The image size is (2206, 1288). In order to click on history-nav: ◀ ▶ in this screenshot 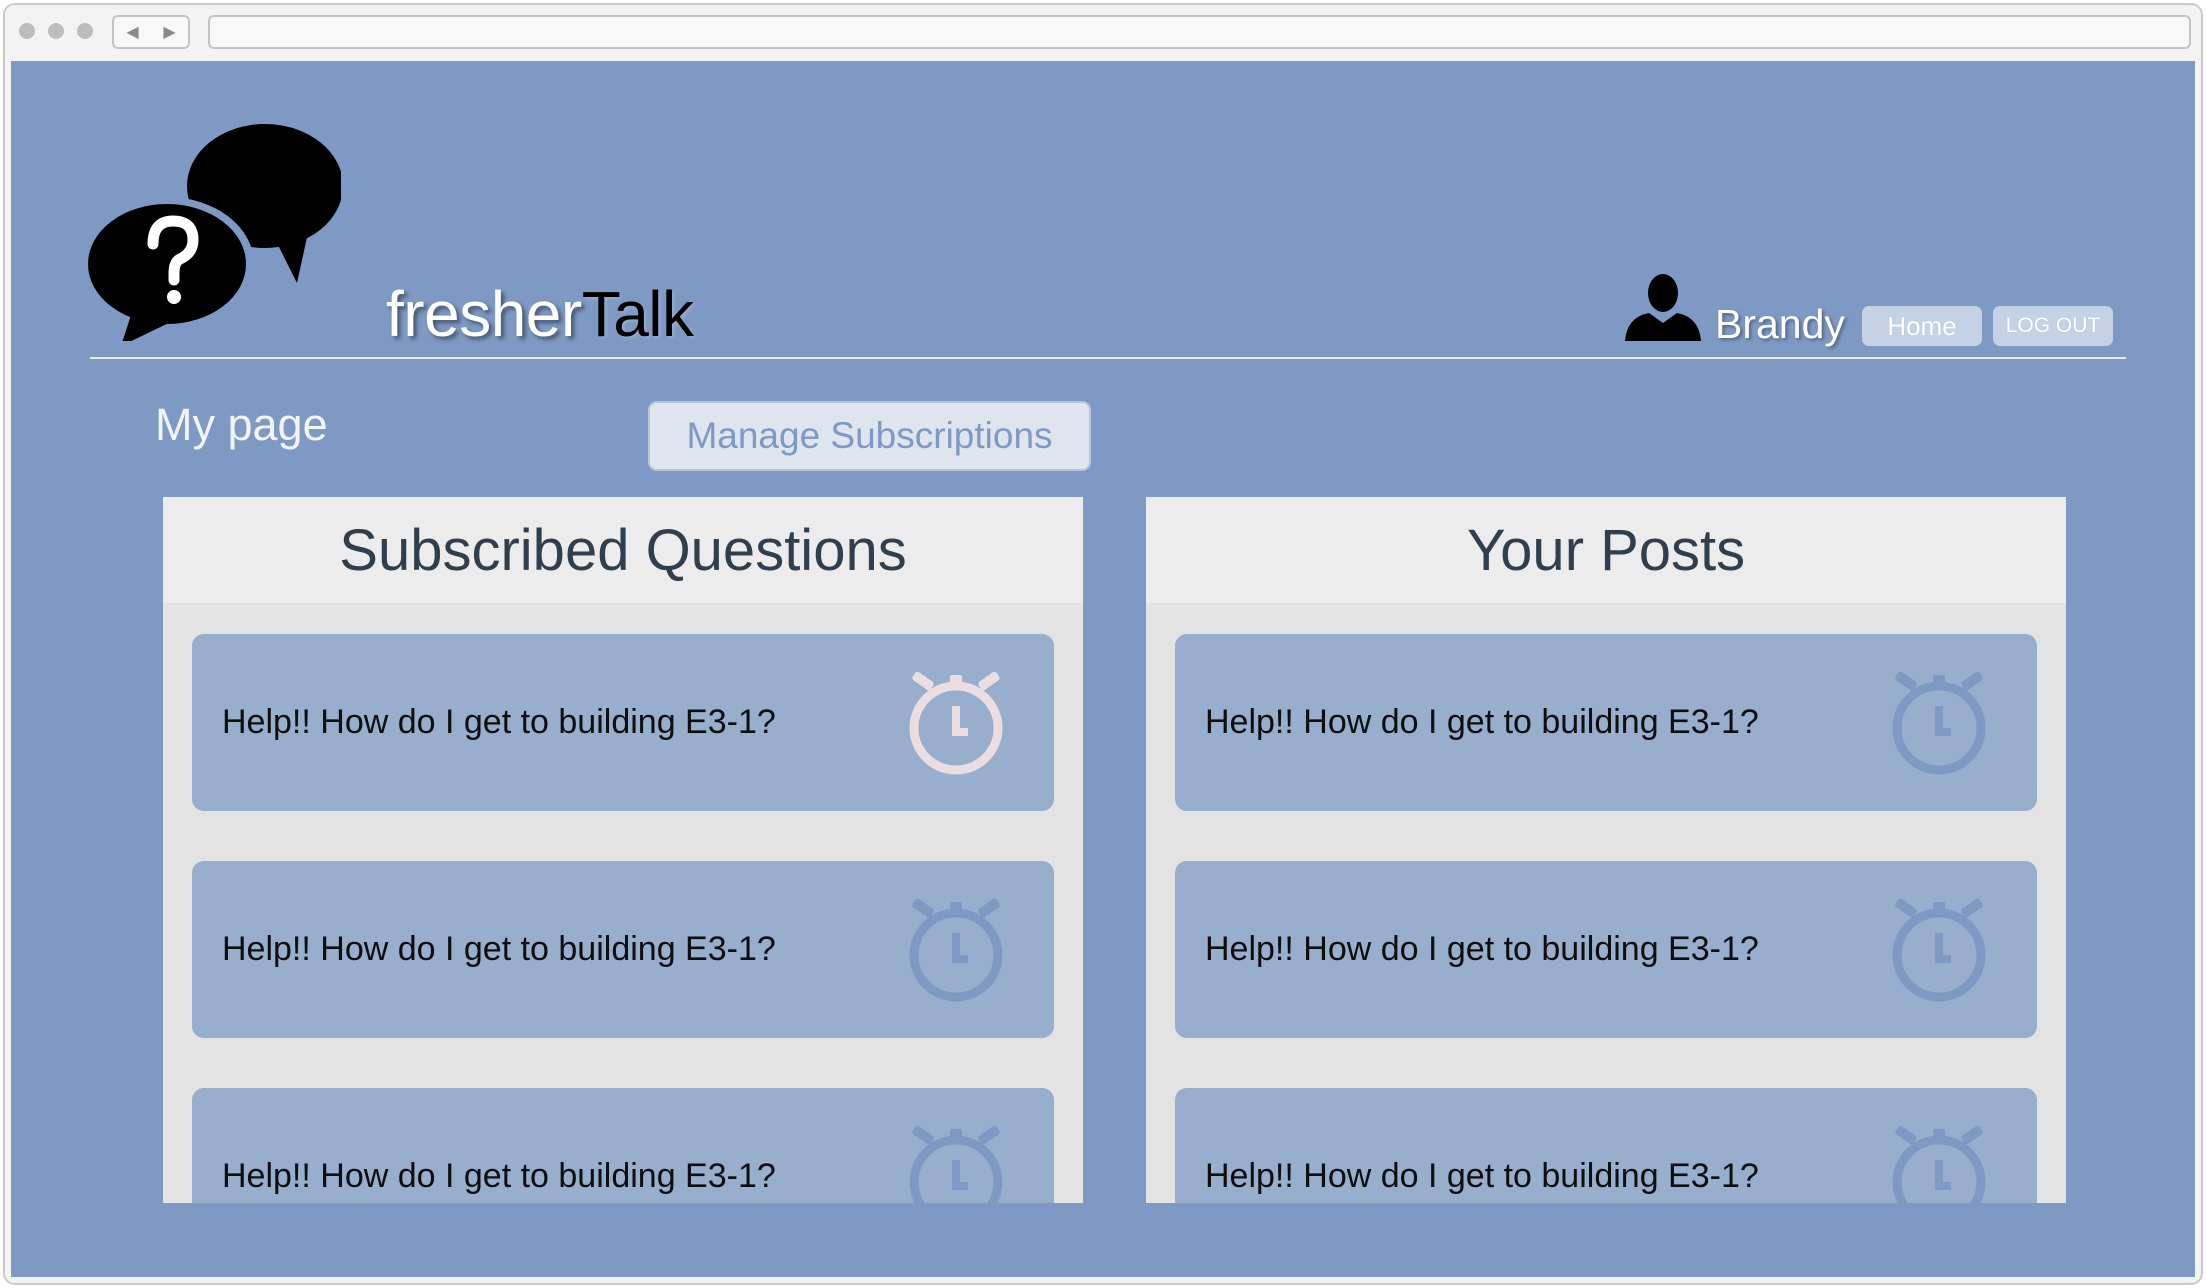, I will do `click(151, 32)`.